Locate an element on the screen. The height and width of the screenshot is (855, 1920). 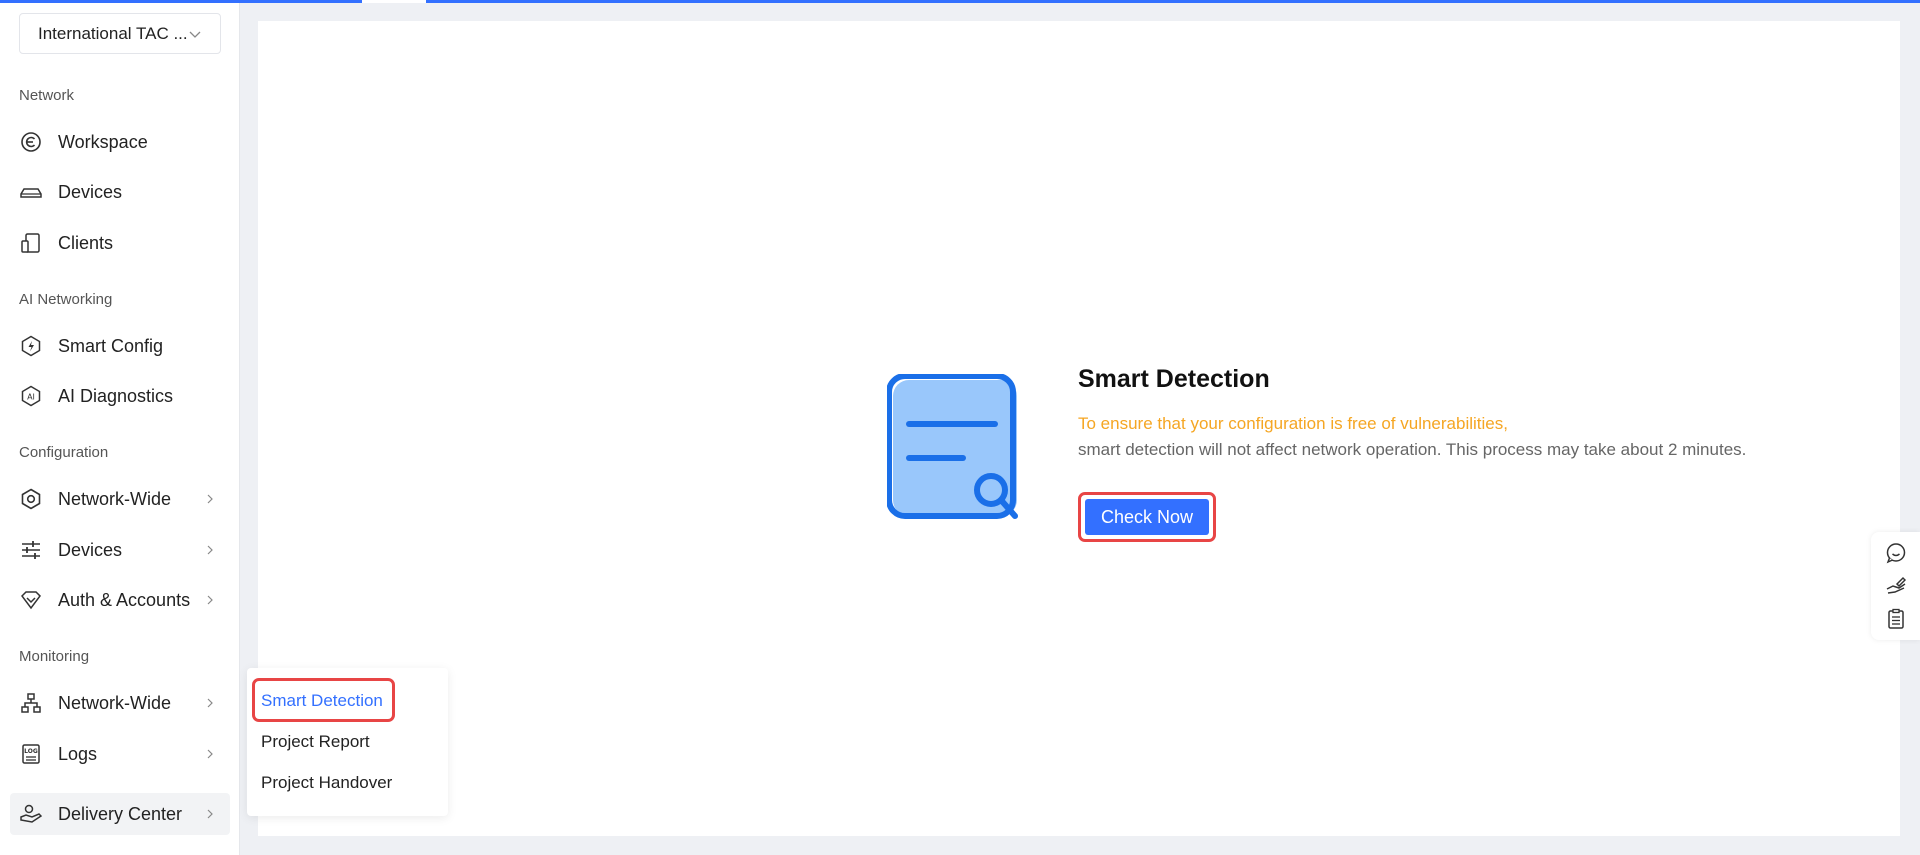
submenu-item-smart-detection: Smart Detection is located at coordinates (322, 701).